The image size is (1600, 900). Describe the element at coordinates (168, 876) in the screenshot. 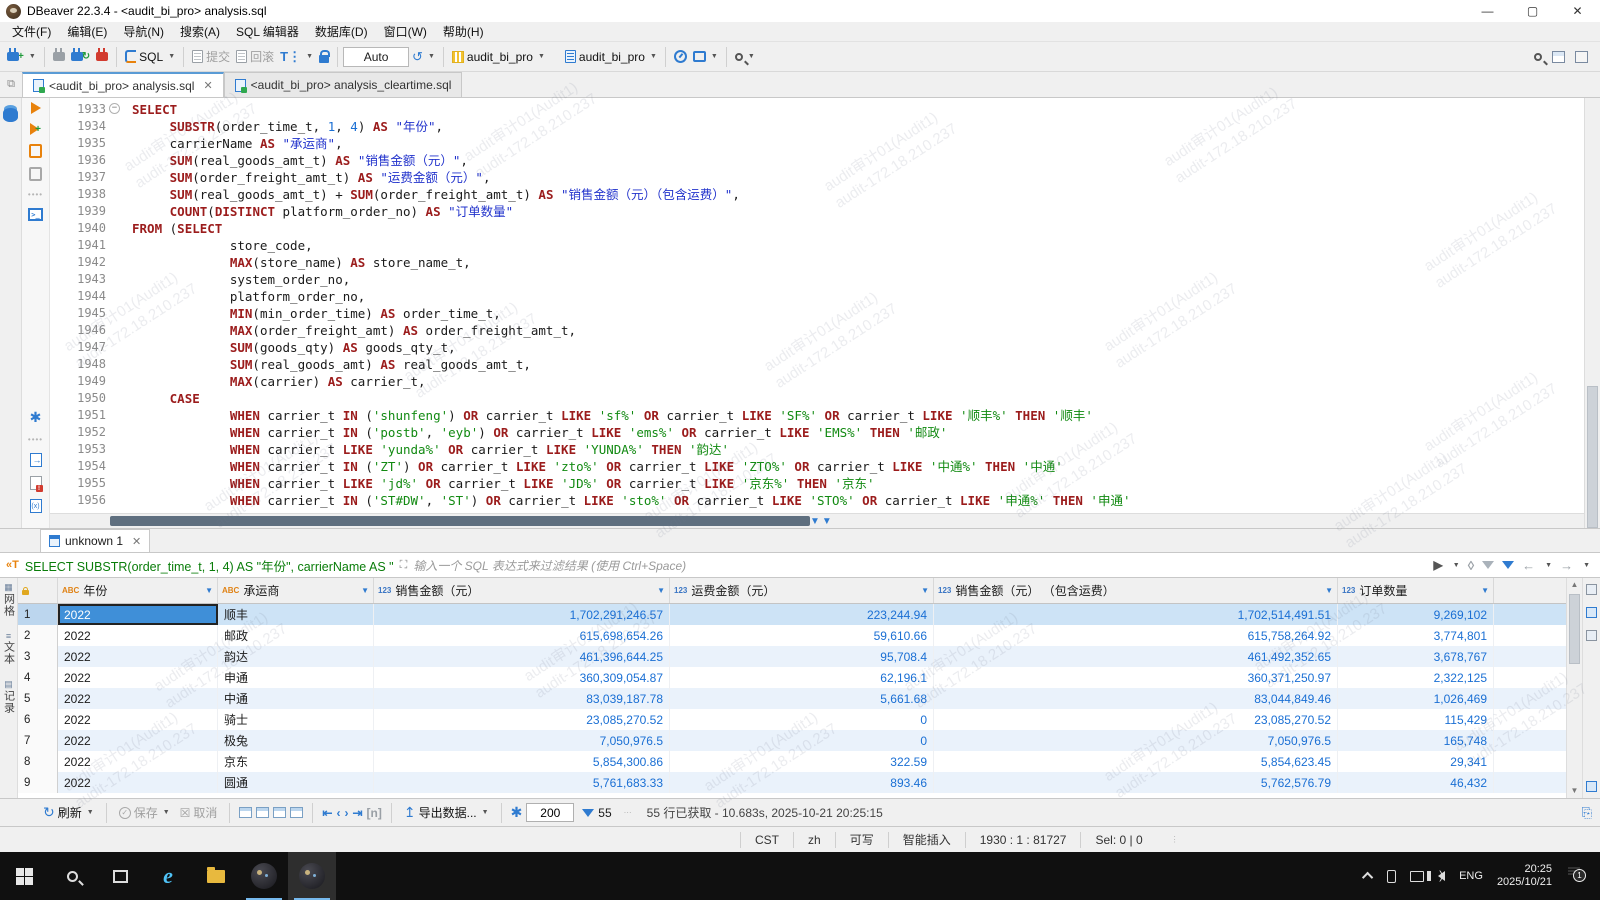

I see `internet-explorer-icon: e` at that location.